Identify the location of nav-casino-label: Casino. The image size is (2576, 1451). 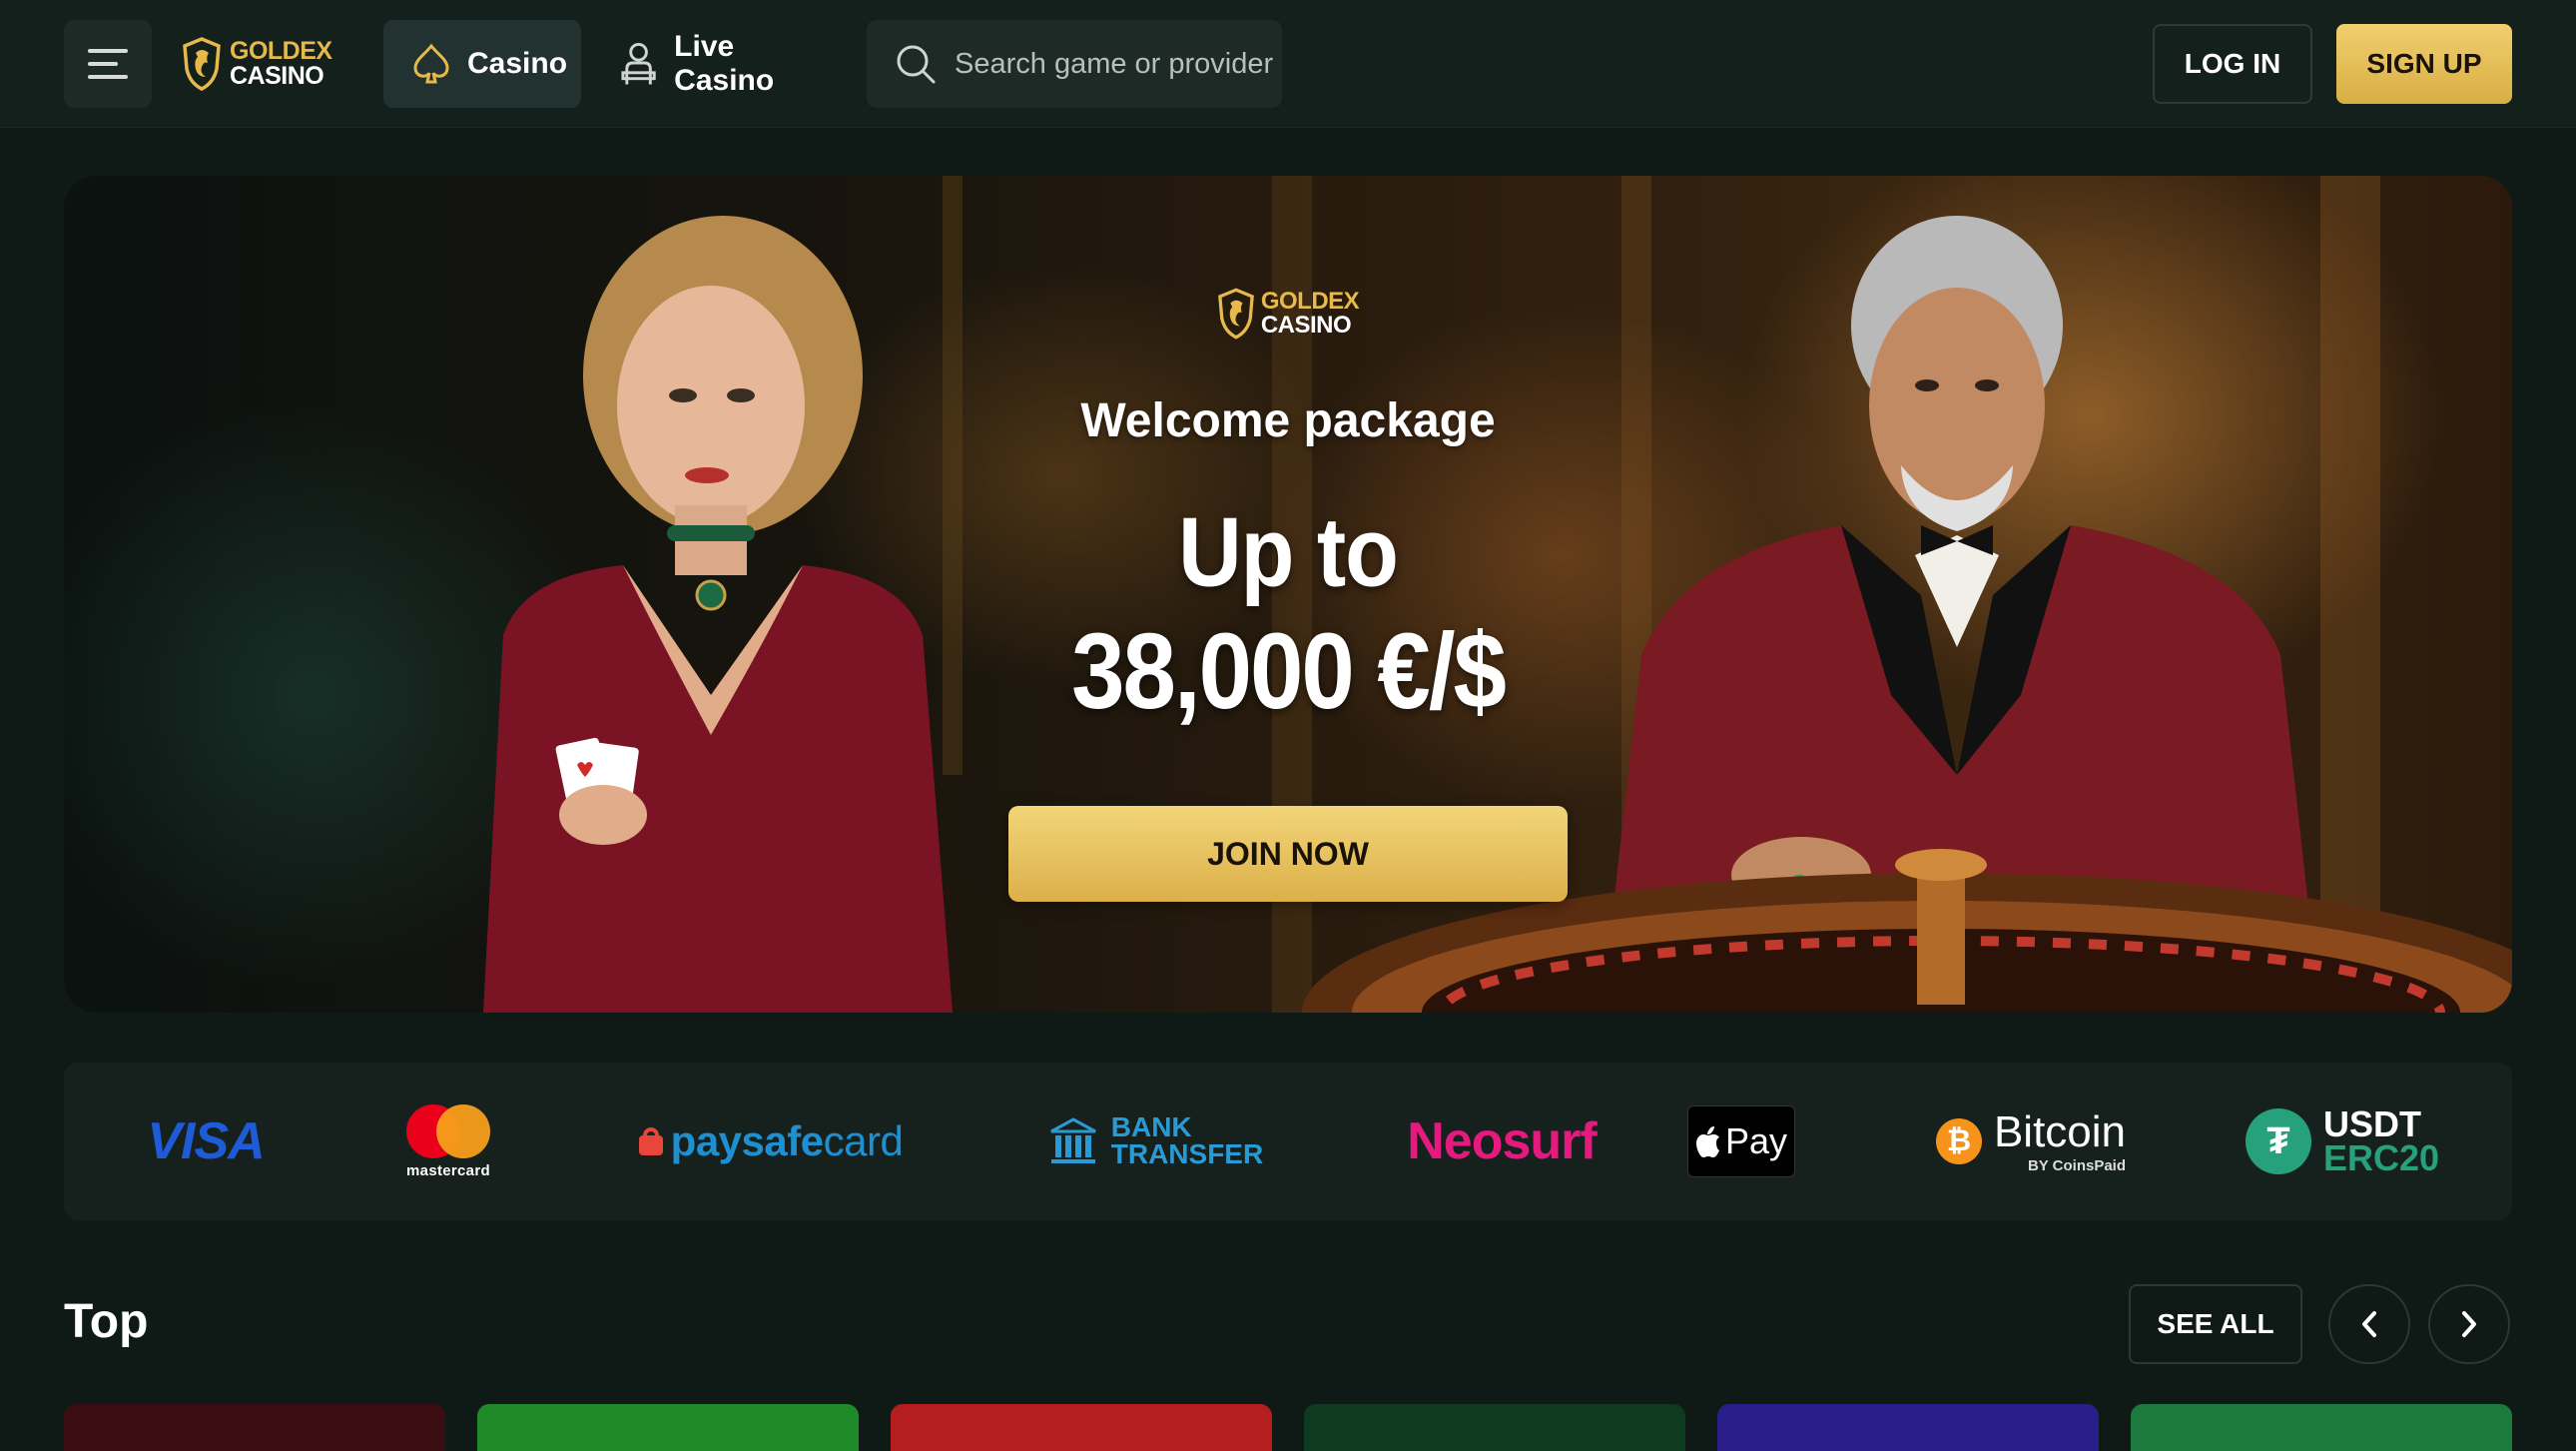
(517, 63).